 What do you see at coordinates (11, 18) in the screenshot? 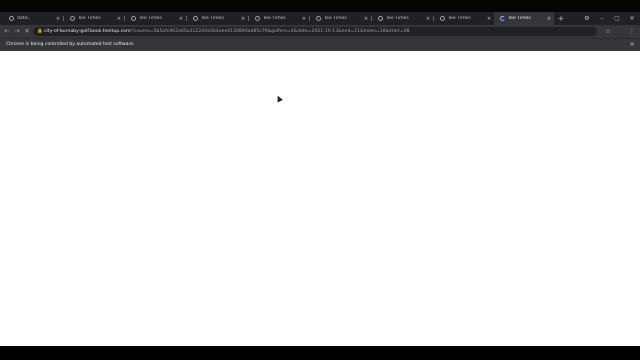
I see `globe-icon` at bounding box center [11, 18].